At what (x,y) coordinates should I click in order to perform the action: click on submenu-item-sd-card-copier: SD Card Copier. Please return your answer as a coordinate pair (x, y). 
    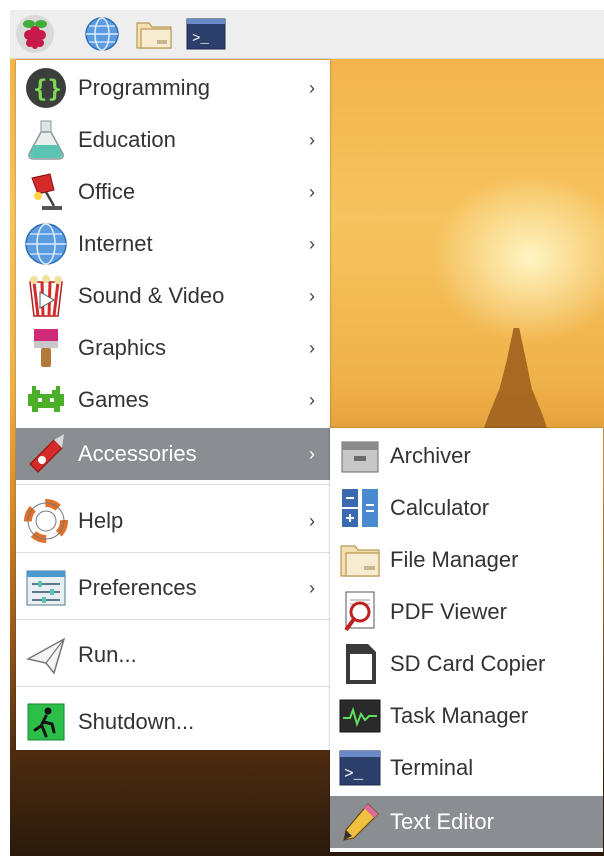
    Looking at the image, I should click on (466, 664).